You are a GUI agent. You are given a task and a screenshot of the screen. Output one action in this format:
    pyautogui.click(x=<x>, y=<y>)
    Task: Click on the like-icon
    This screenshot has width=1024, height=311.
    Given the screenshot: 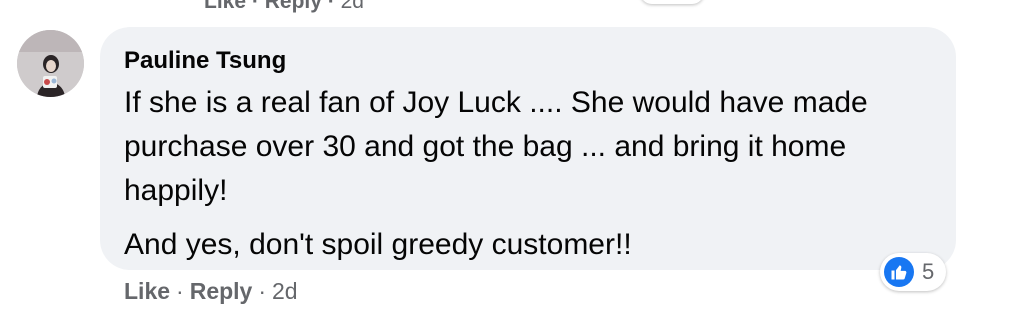 What is the action you would take?
    pyautogui.click(x=899, y=272)
    